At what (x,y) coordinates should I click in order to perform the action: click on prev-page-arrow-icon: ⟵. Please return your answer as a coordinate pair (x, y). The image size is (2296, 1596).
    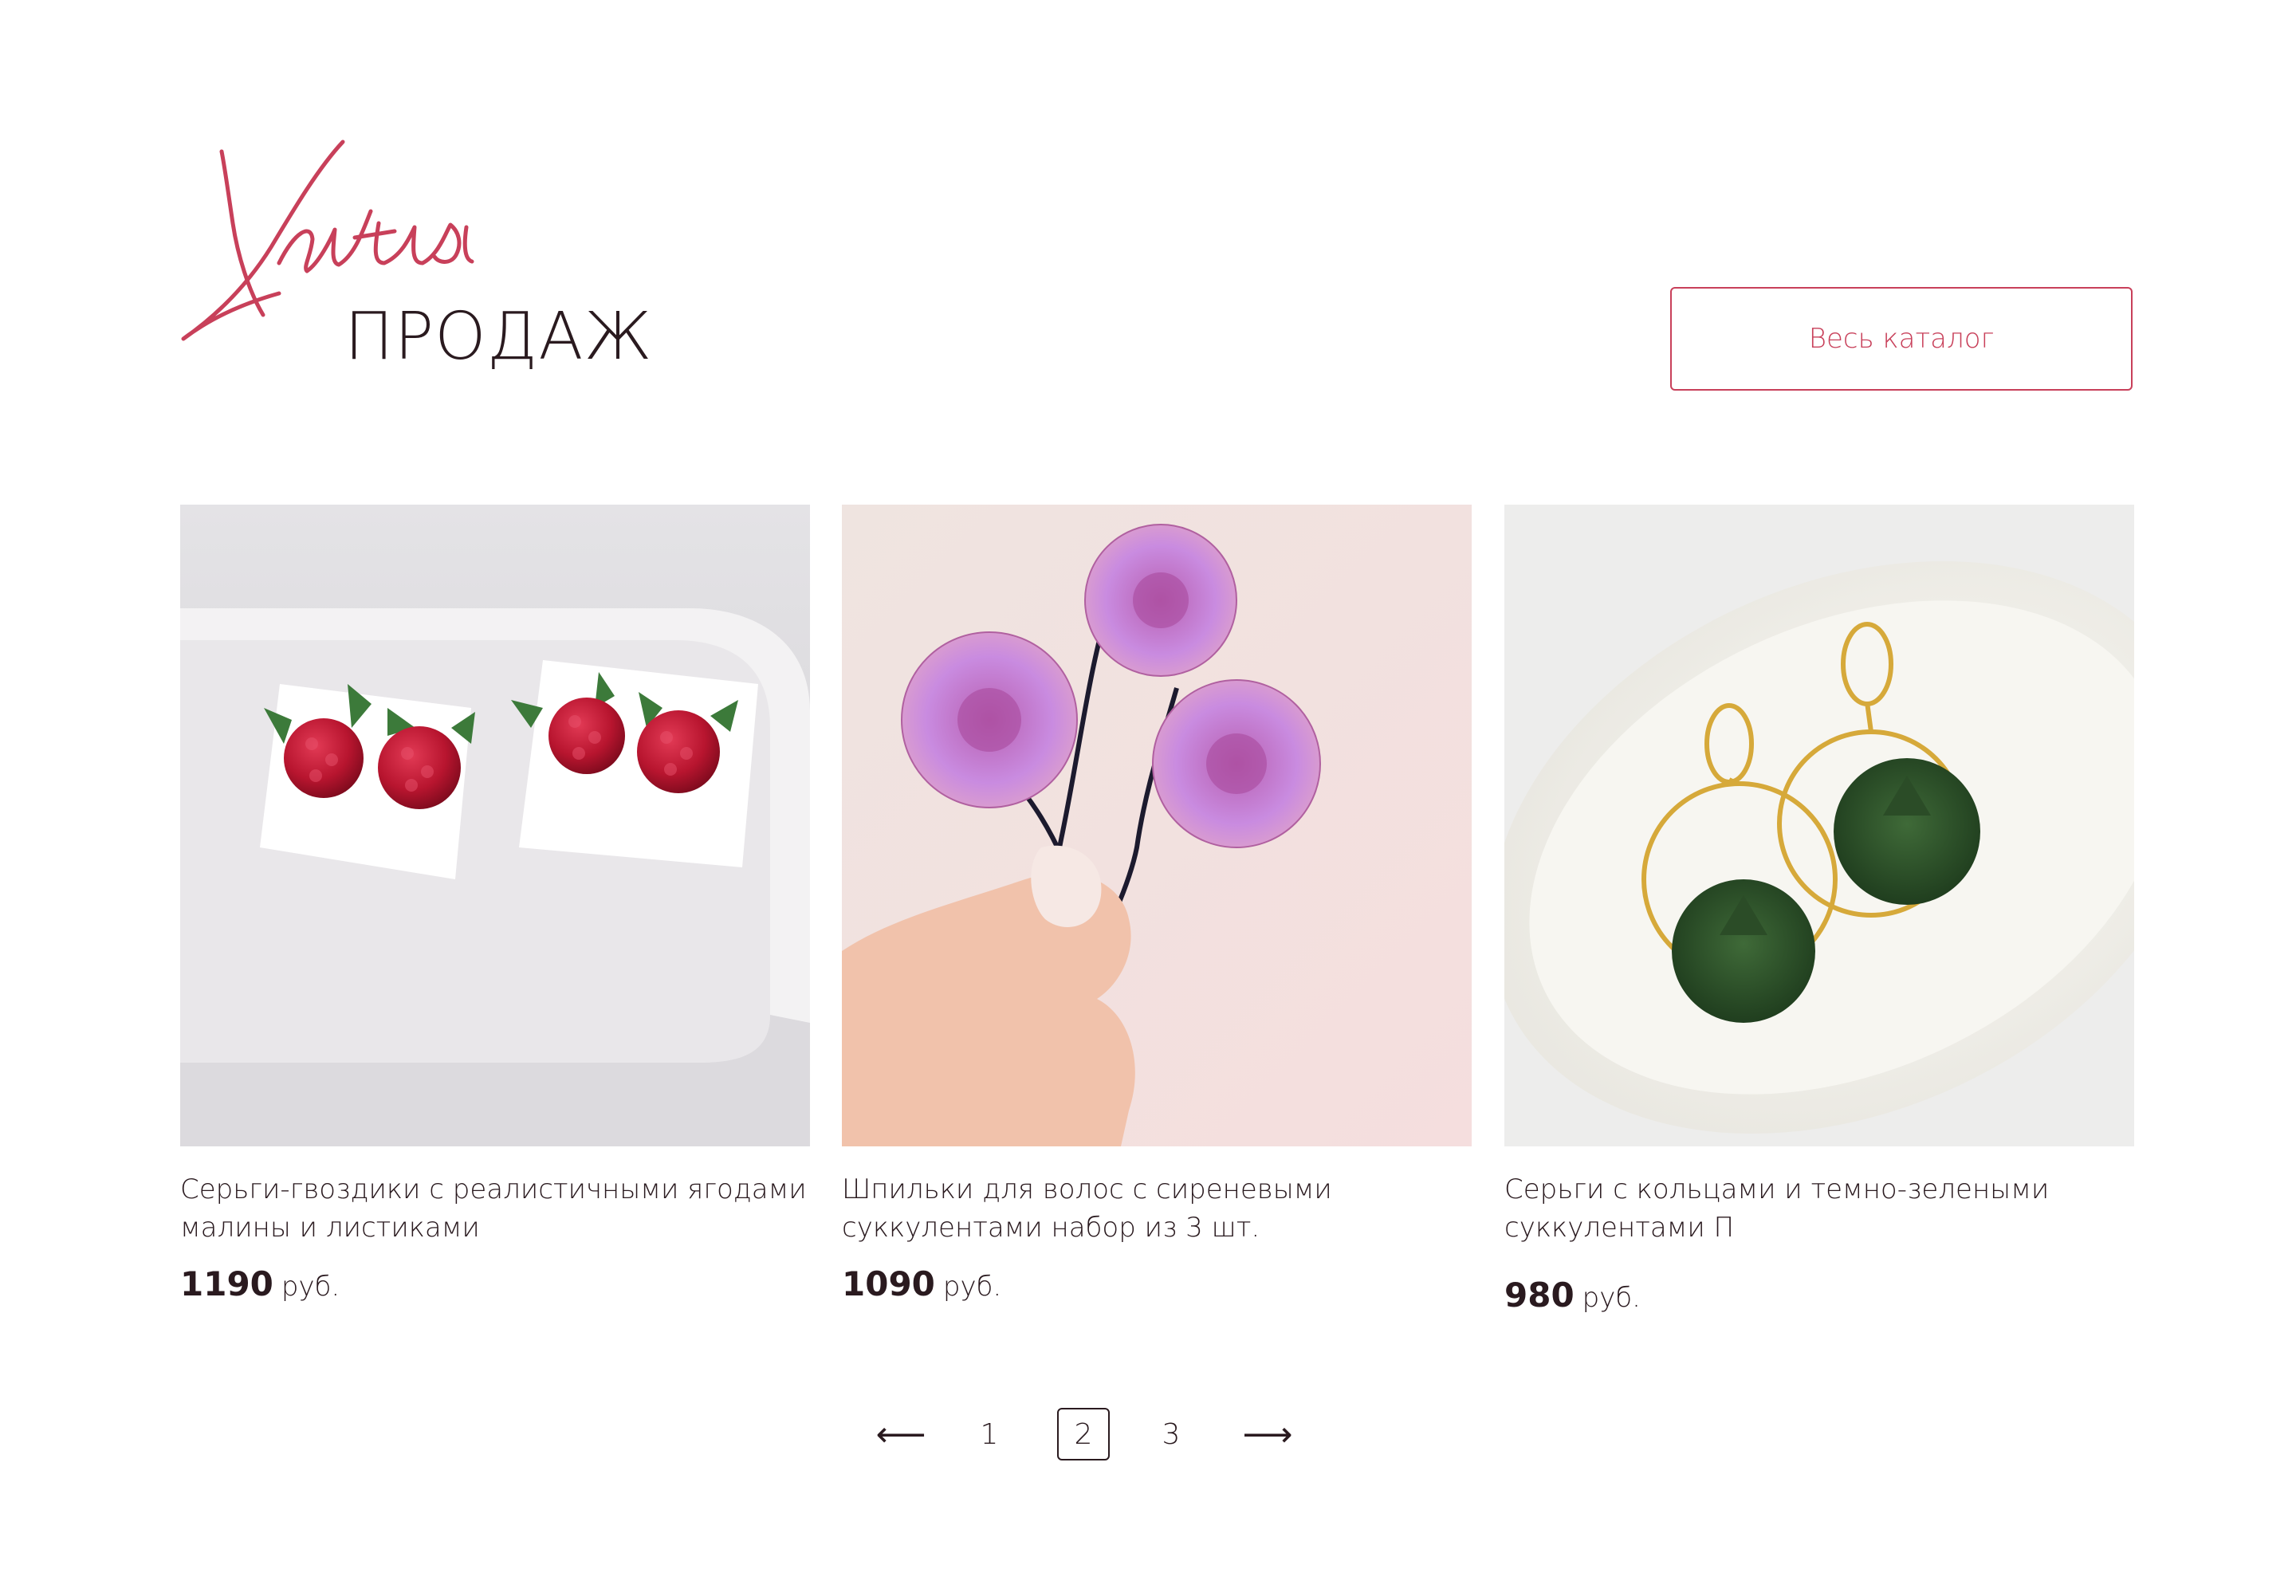
    Looking at the image, I should click on (901, 1434).